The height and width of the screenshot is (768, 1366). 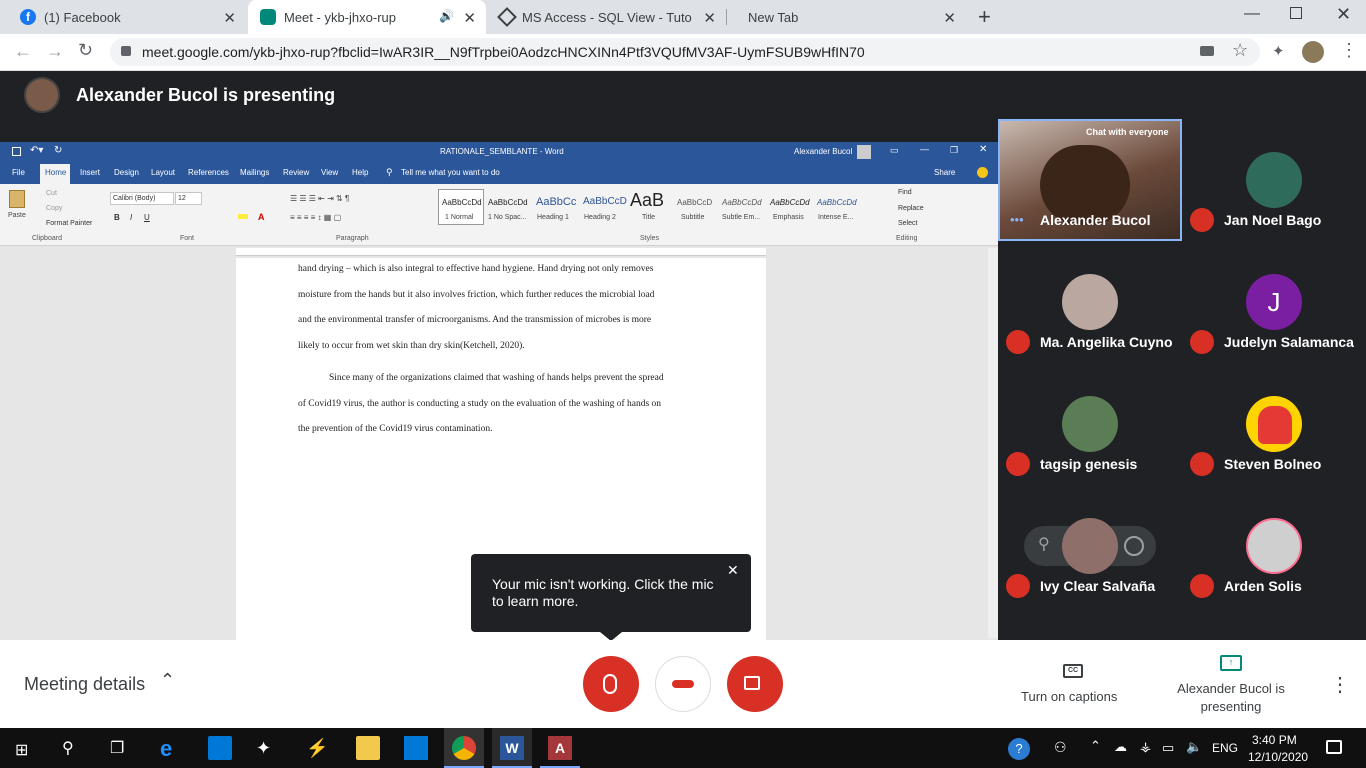 I want to click on smiley-icon, so click(x=982, y=172).